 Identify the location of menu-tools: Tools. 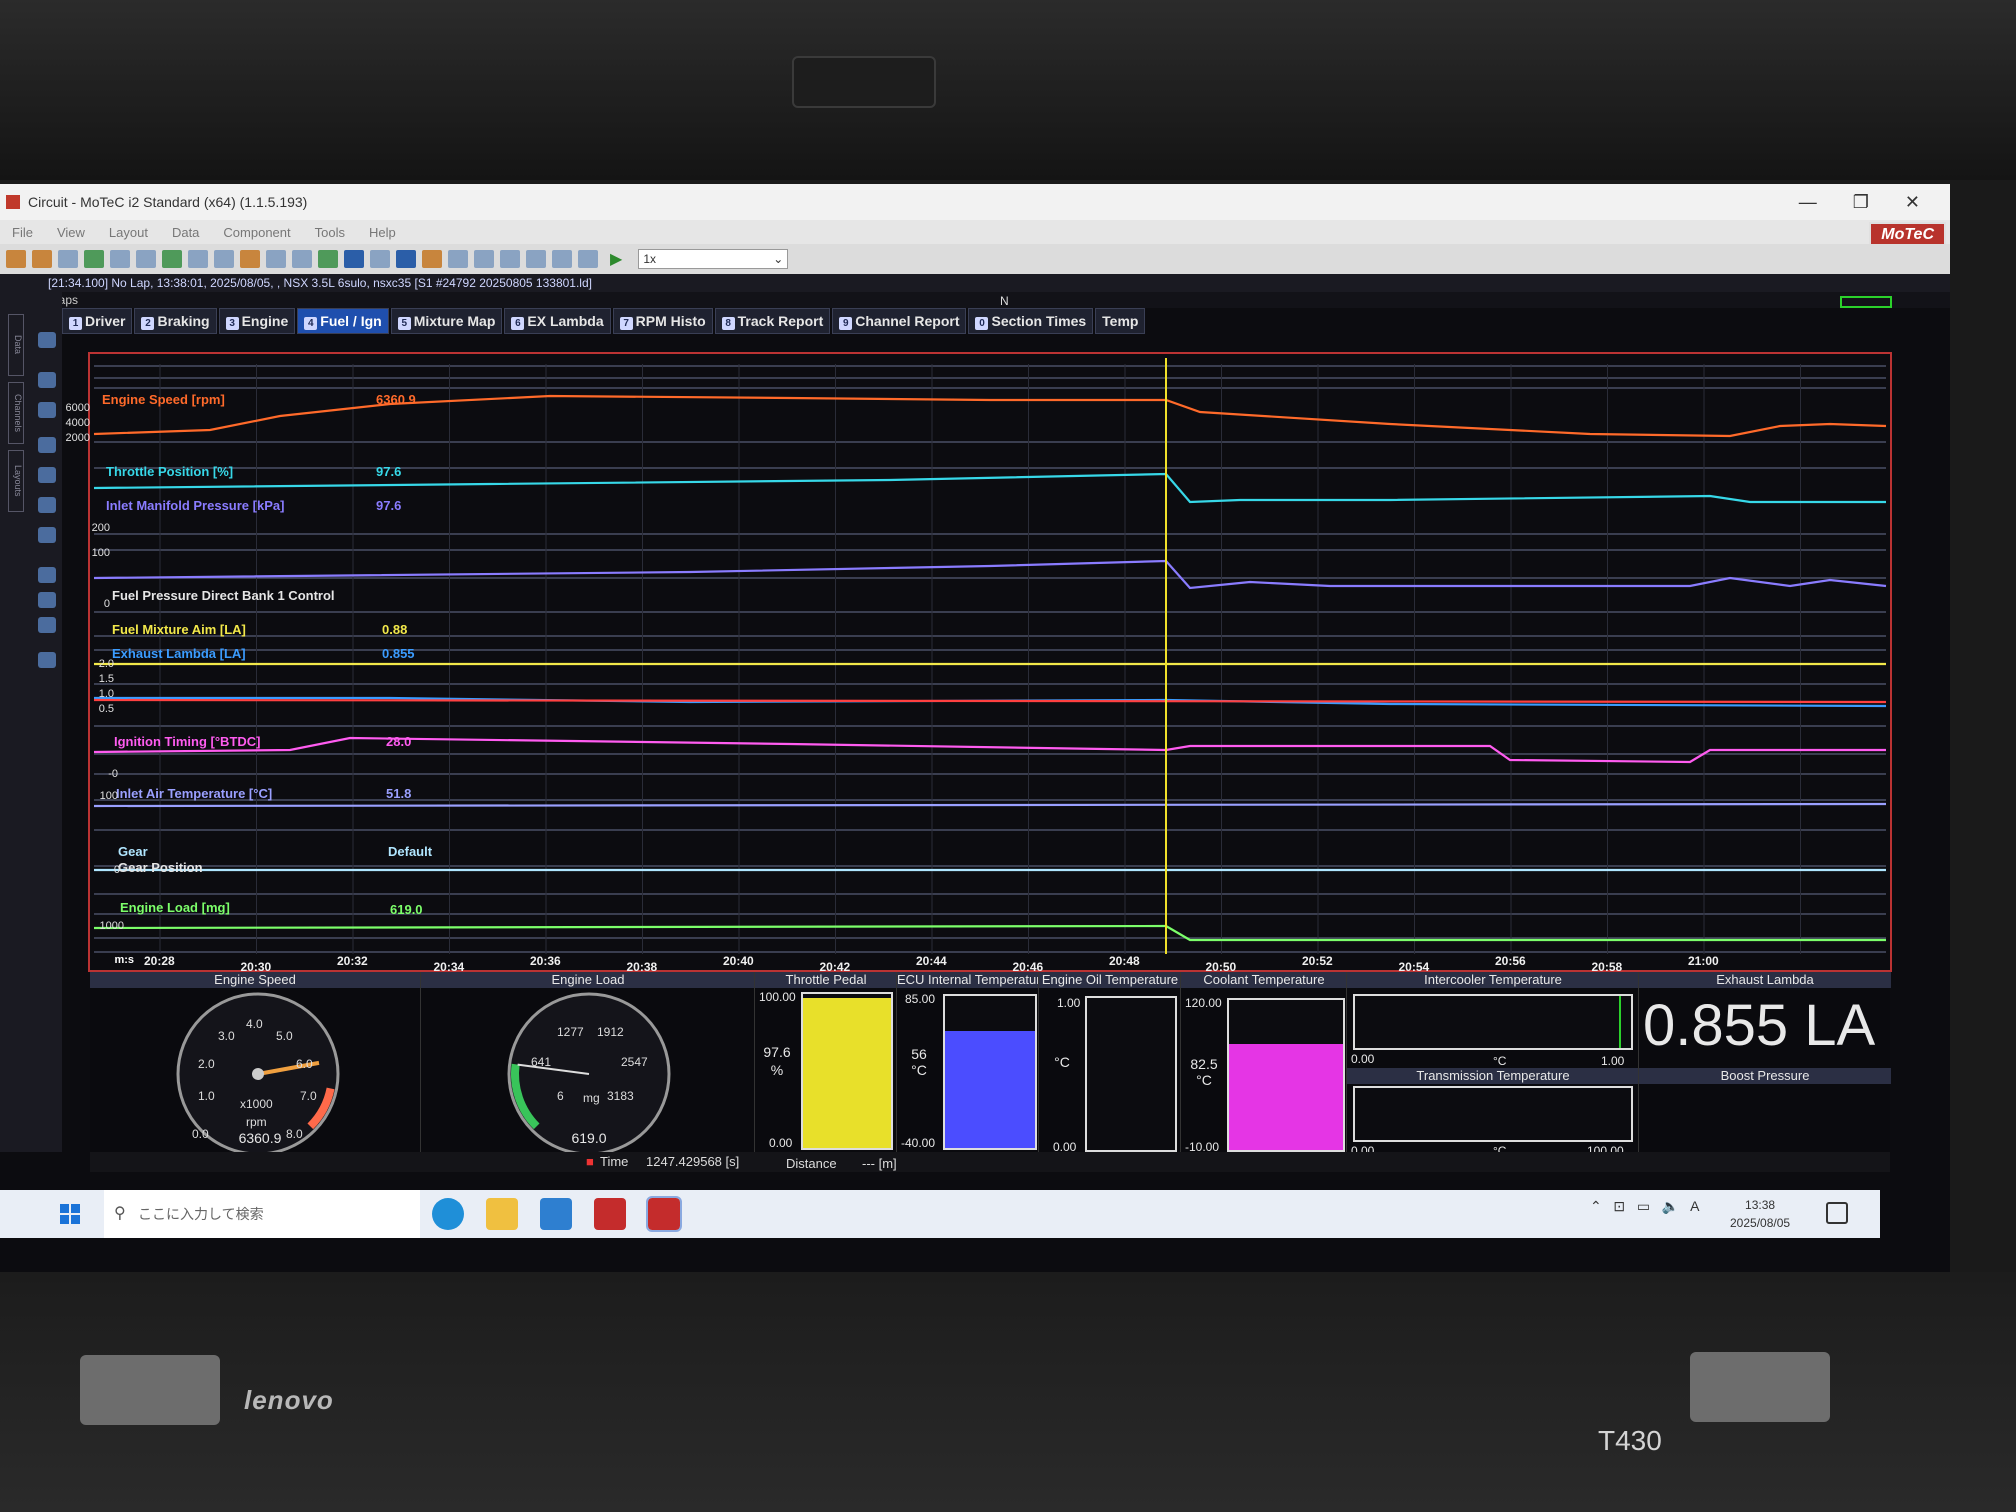
(330, 232).